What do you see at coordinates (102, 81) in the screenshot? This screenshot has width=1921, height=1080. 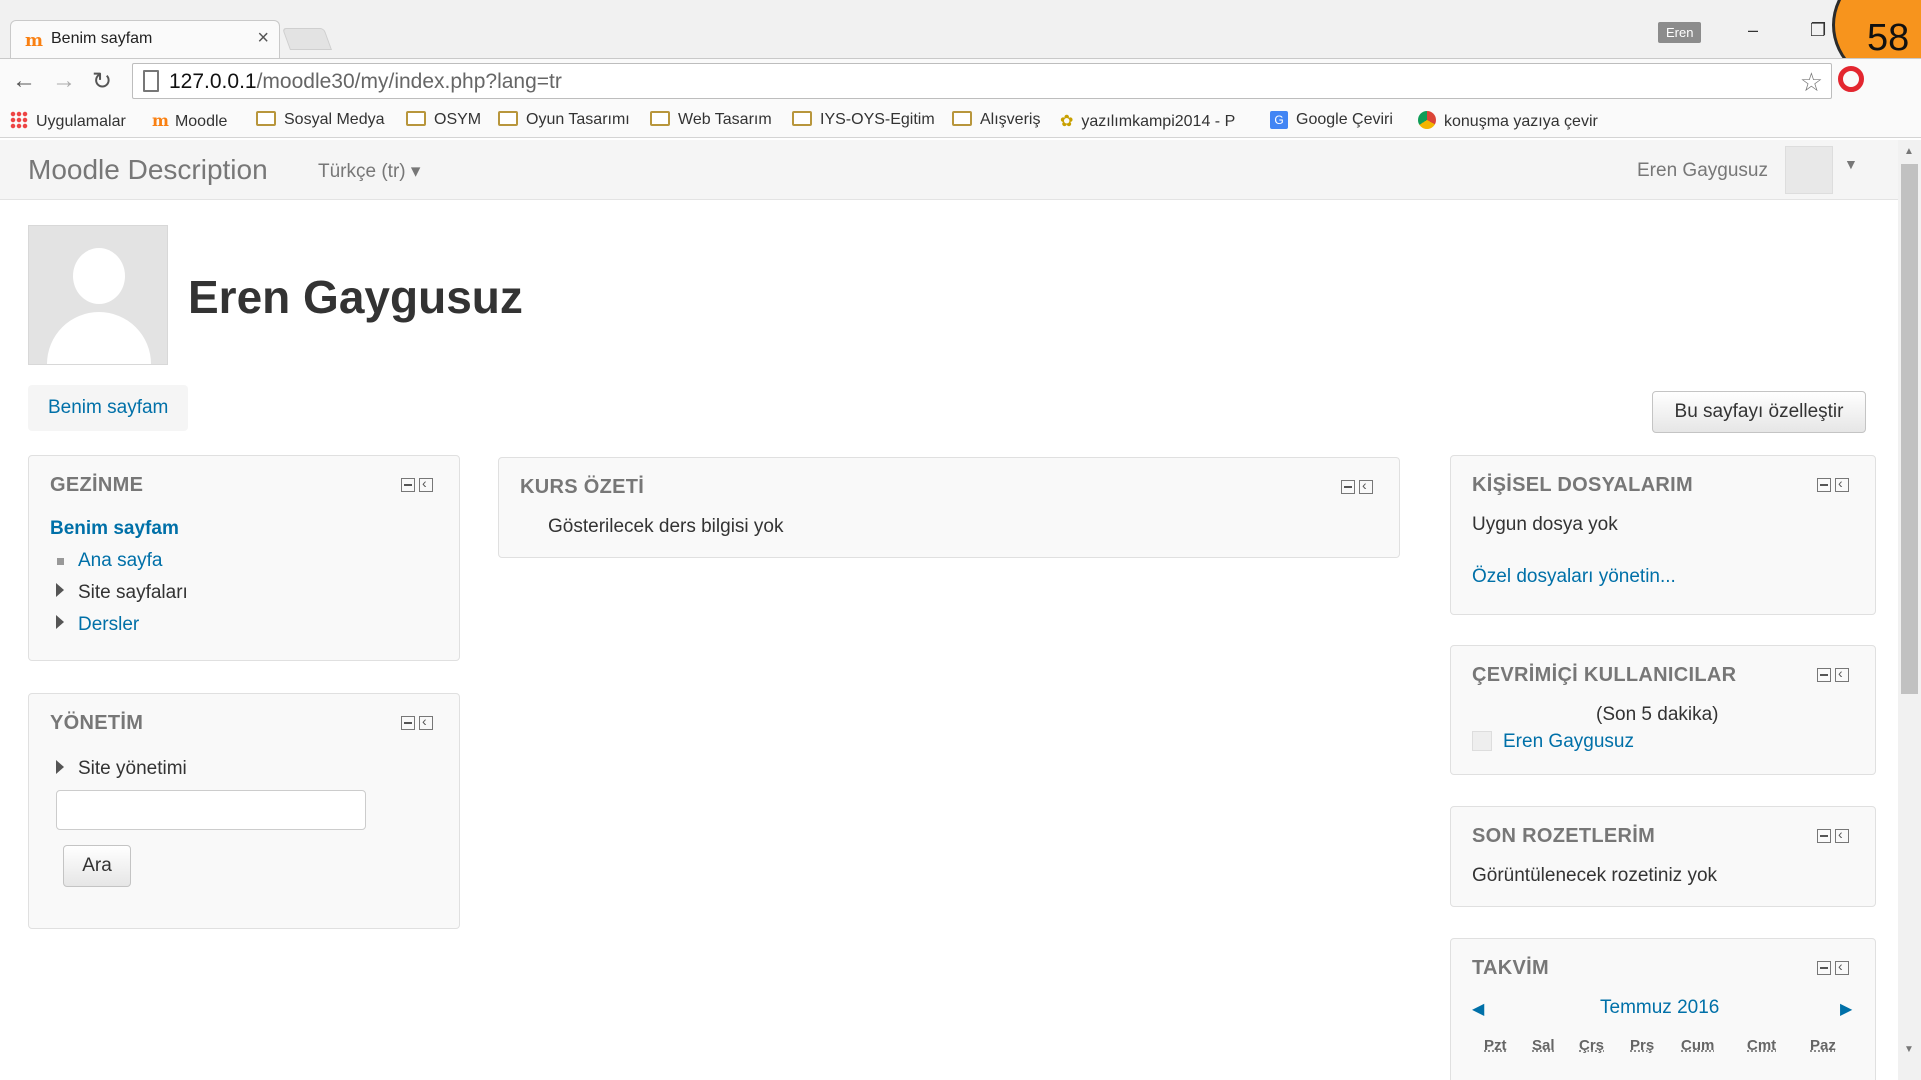 I see `reload-icon: ↻` at bounding box center [102, 81].